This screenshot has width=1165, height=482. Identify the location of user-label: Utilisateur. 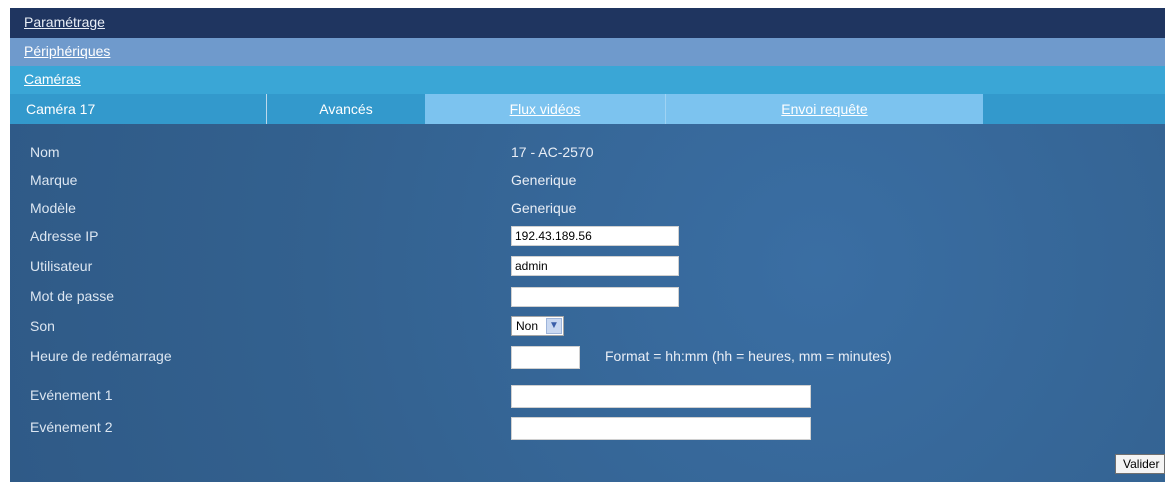
(61, 266).